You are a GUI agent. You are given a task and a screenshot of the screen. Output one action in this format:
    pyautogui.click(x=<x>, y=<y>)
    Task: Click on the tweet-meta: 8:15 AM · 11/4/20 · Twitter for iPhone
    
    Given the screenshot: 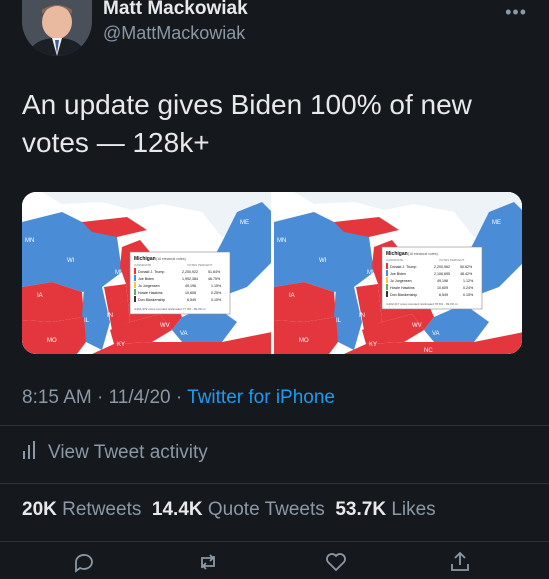 What is the action you would take?
    pyautogui.click(x=178, y=398)
    